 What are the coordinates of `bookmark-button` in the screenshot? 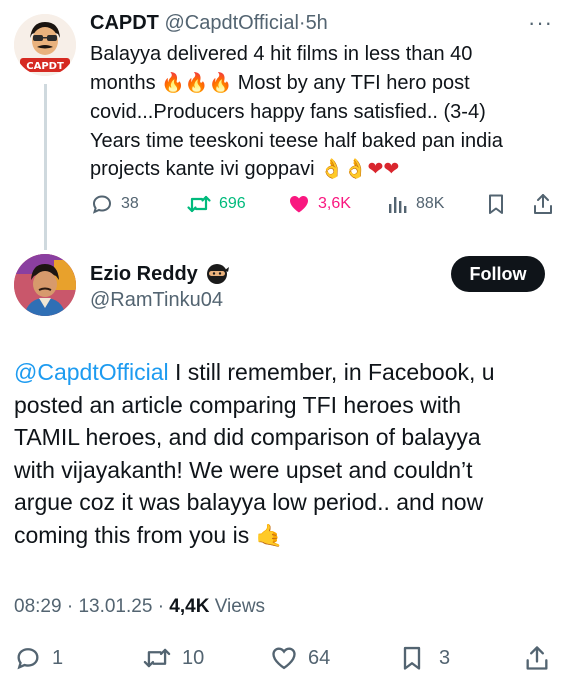 It's located at (496, 204).